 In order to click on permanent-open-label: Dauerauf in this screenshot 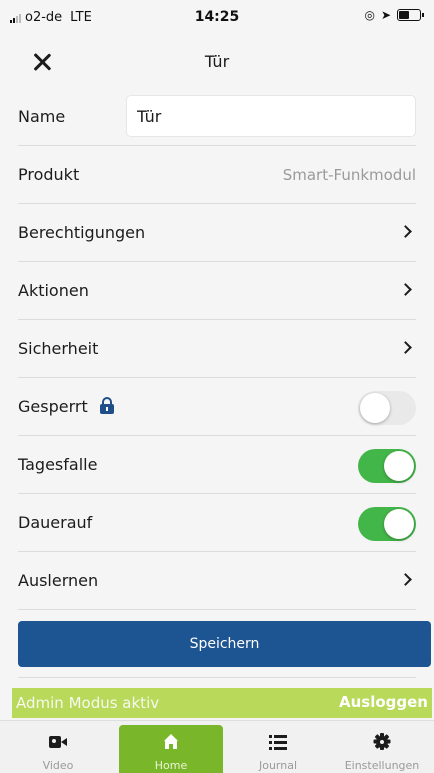, I will do `click(55, 522)`.